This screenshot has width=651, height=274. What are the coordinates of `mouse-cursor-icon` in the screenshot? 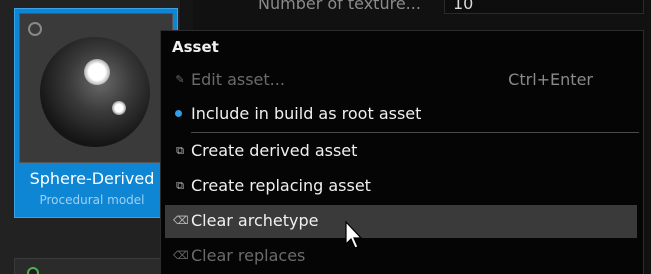 It's located at (354, 234).